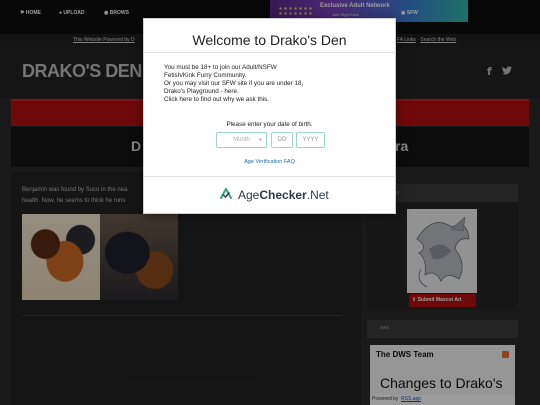  I want to click on modal-title: Welcome to Drako's Den, so click(269, 40).